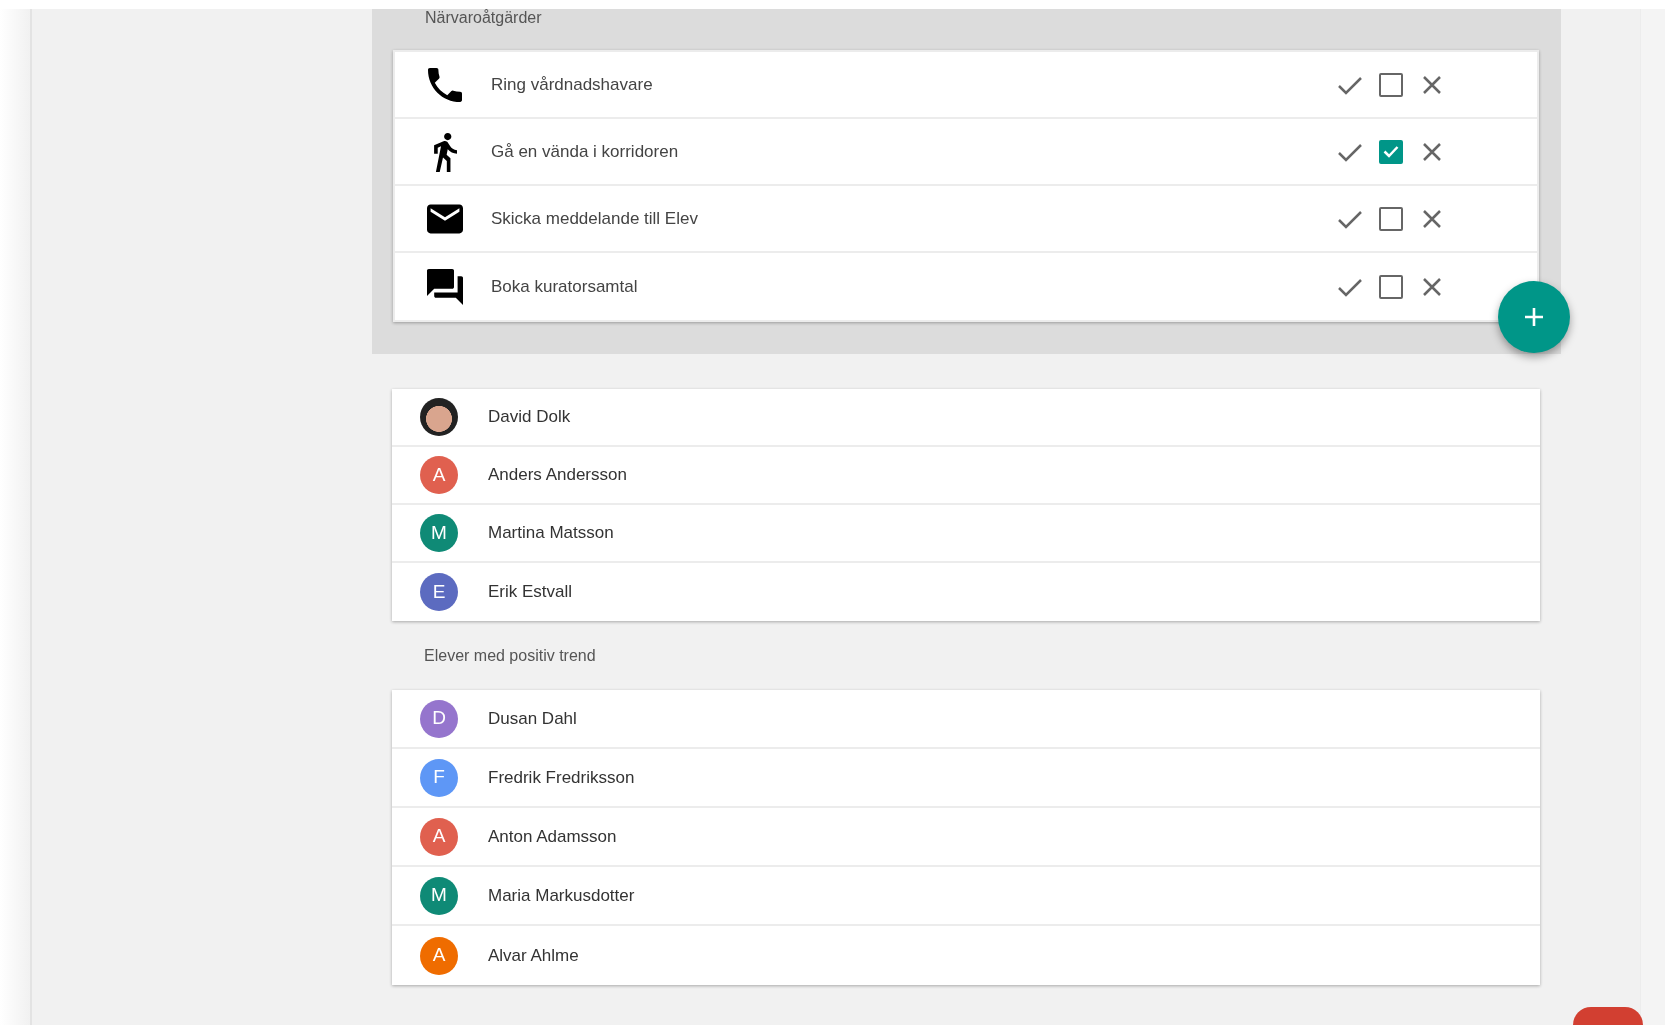  What do you see at coordinates (439, 417) in the screenshot?
I see `avatar-photo-placeholder` at bounding box center [439, 417].